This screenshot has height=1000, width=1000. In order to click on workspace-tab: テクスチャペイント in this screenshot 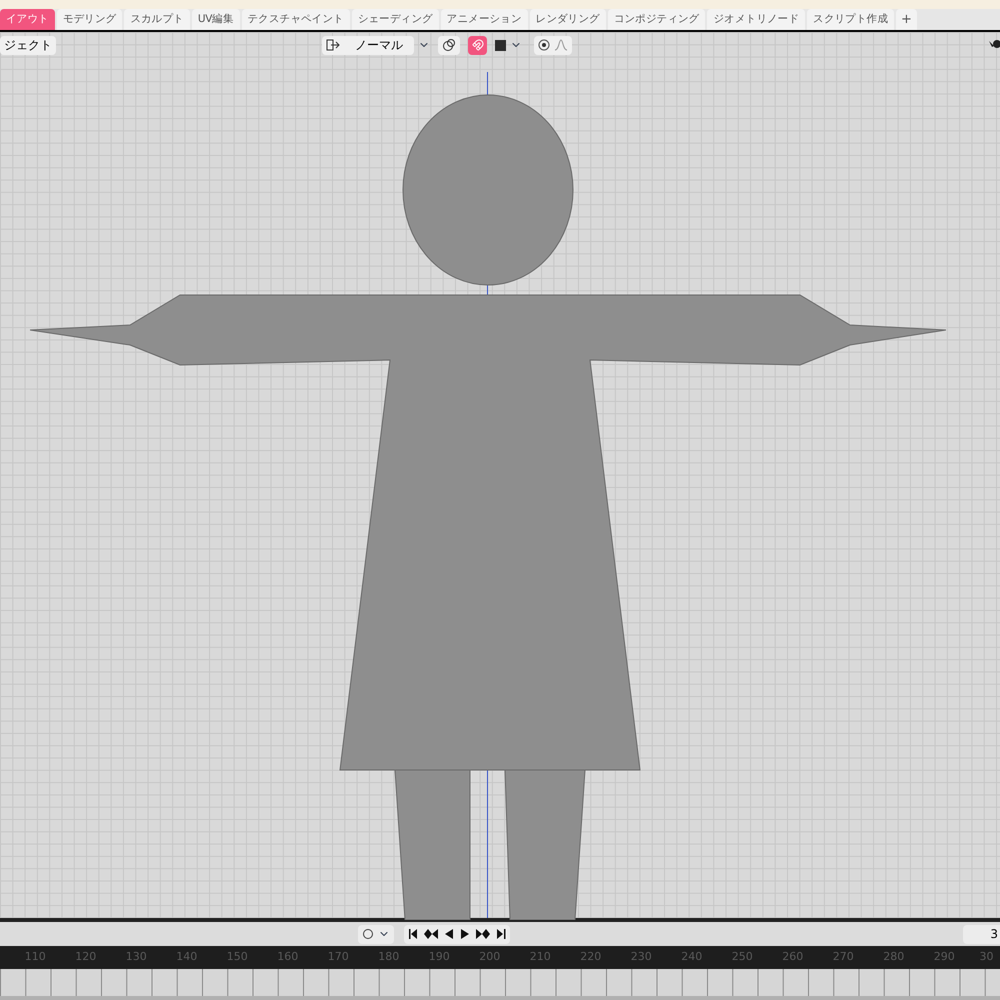, I will do `click(296, 19)`.